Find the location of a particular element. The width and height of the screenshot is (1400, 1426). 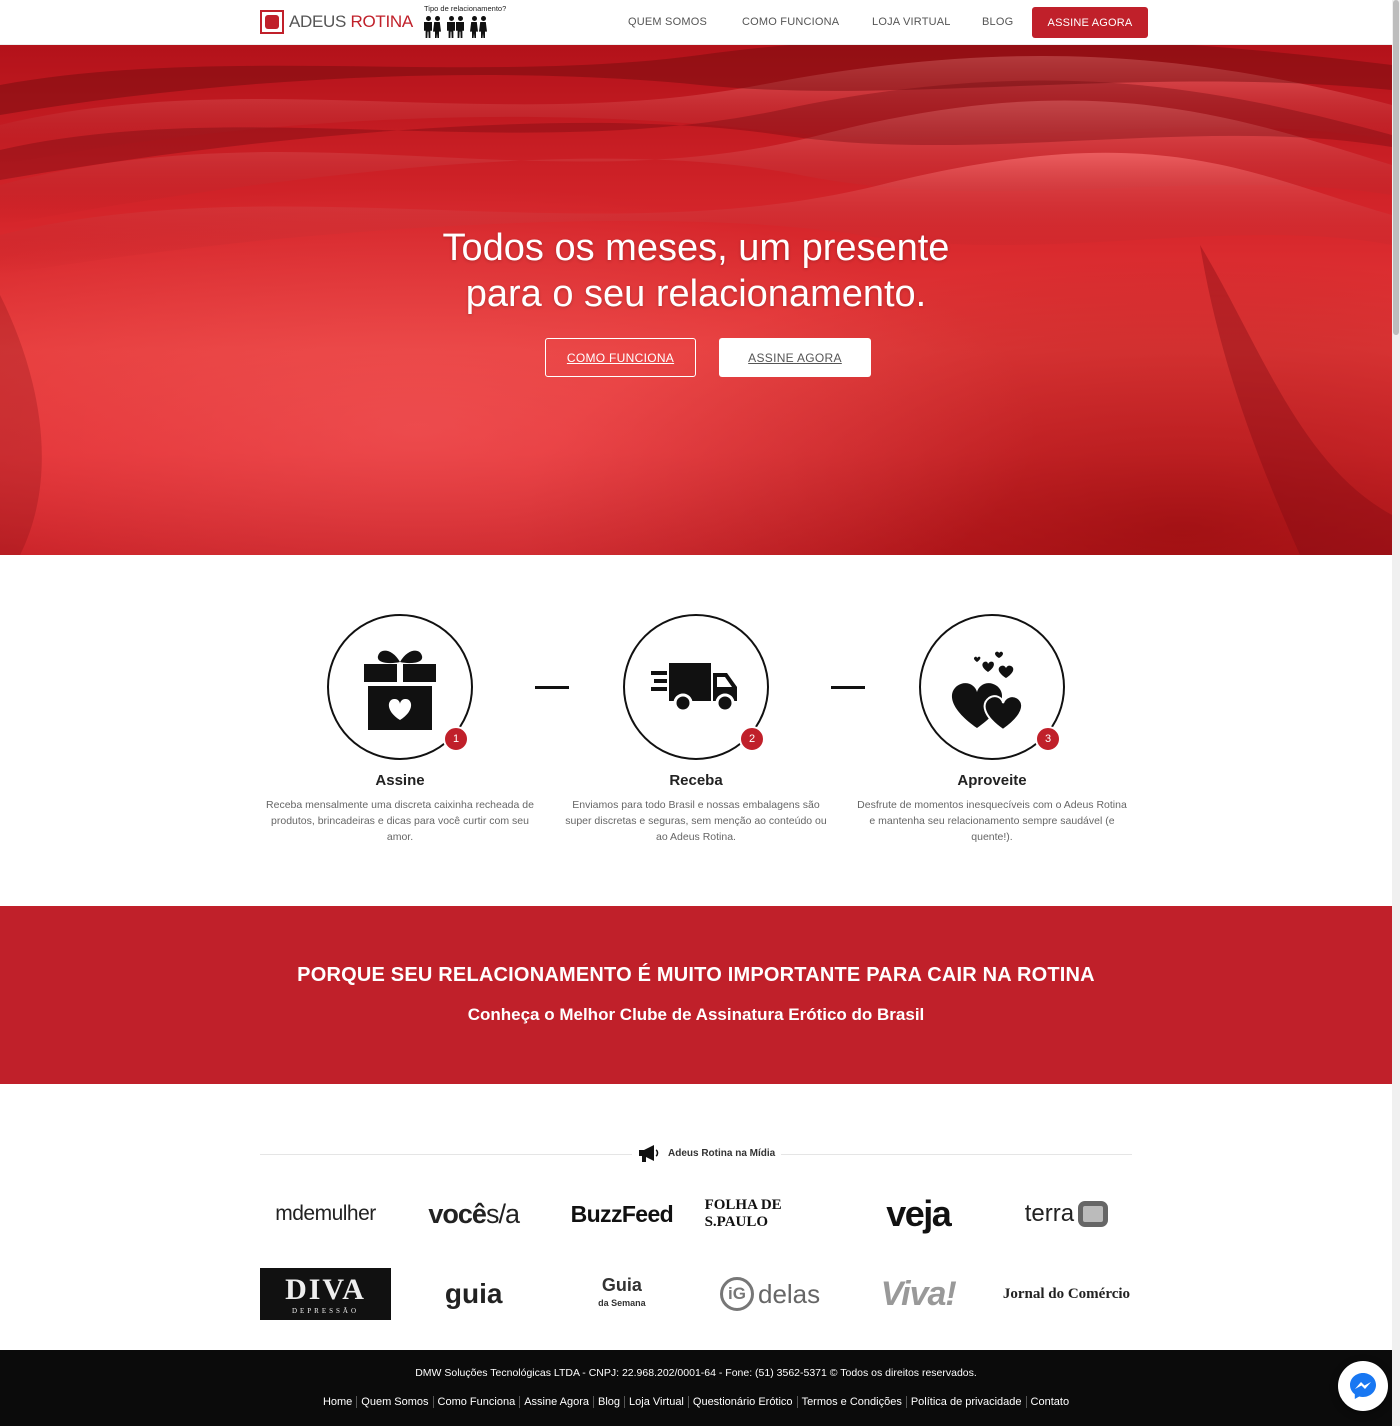

messenger-chat-button is located at coordinates (1363, 1386).